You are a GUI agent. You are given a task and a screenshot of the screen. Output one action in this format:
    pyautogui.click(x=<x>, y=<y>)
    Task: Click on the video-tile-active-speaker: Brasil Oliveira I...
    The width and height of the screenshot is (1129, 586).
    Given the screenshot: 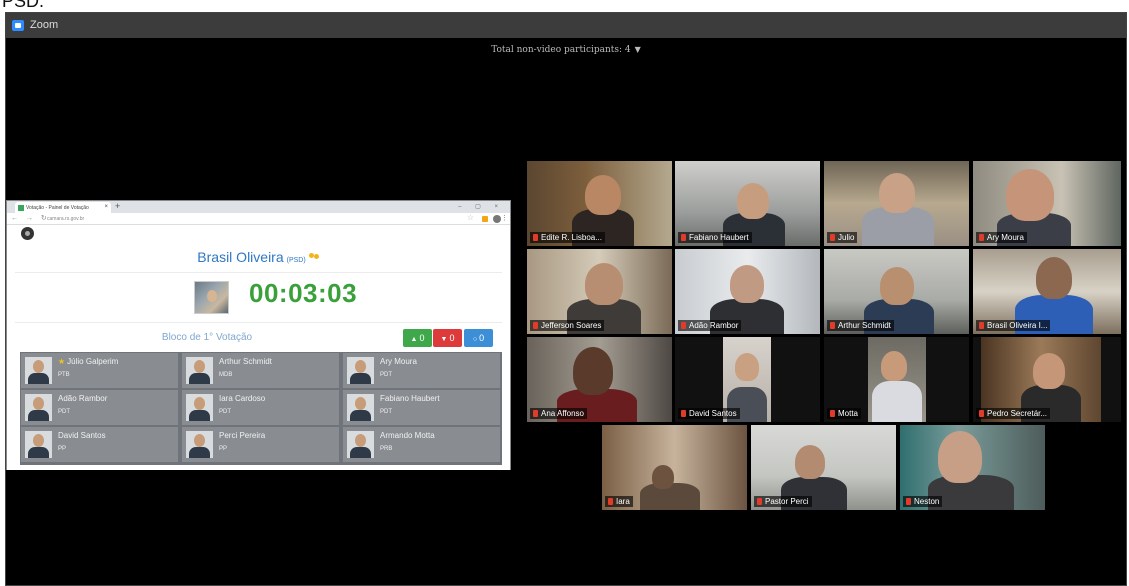 What is the action you would take?
    pyautogui.click(x=1047, y=291)
    